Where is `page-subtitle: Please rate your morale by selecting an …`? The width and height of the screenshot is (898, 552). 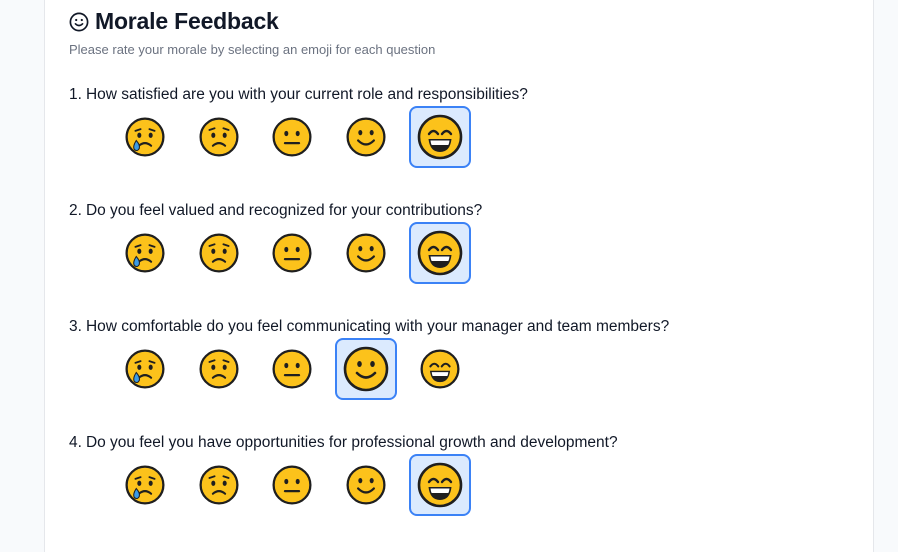
page-subtitle: Please rate your morale by selecting an … is located at coordinates (252, 49).